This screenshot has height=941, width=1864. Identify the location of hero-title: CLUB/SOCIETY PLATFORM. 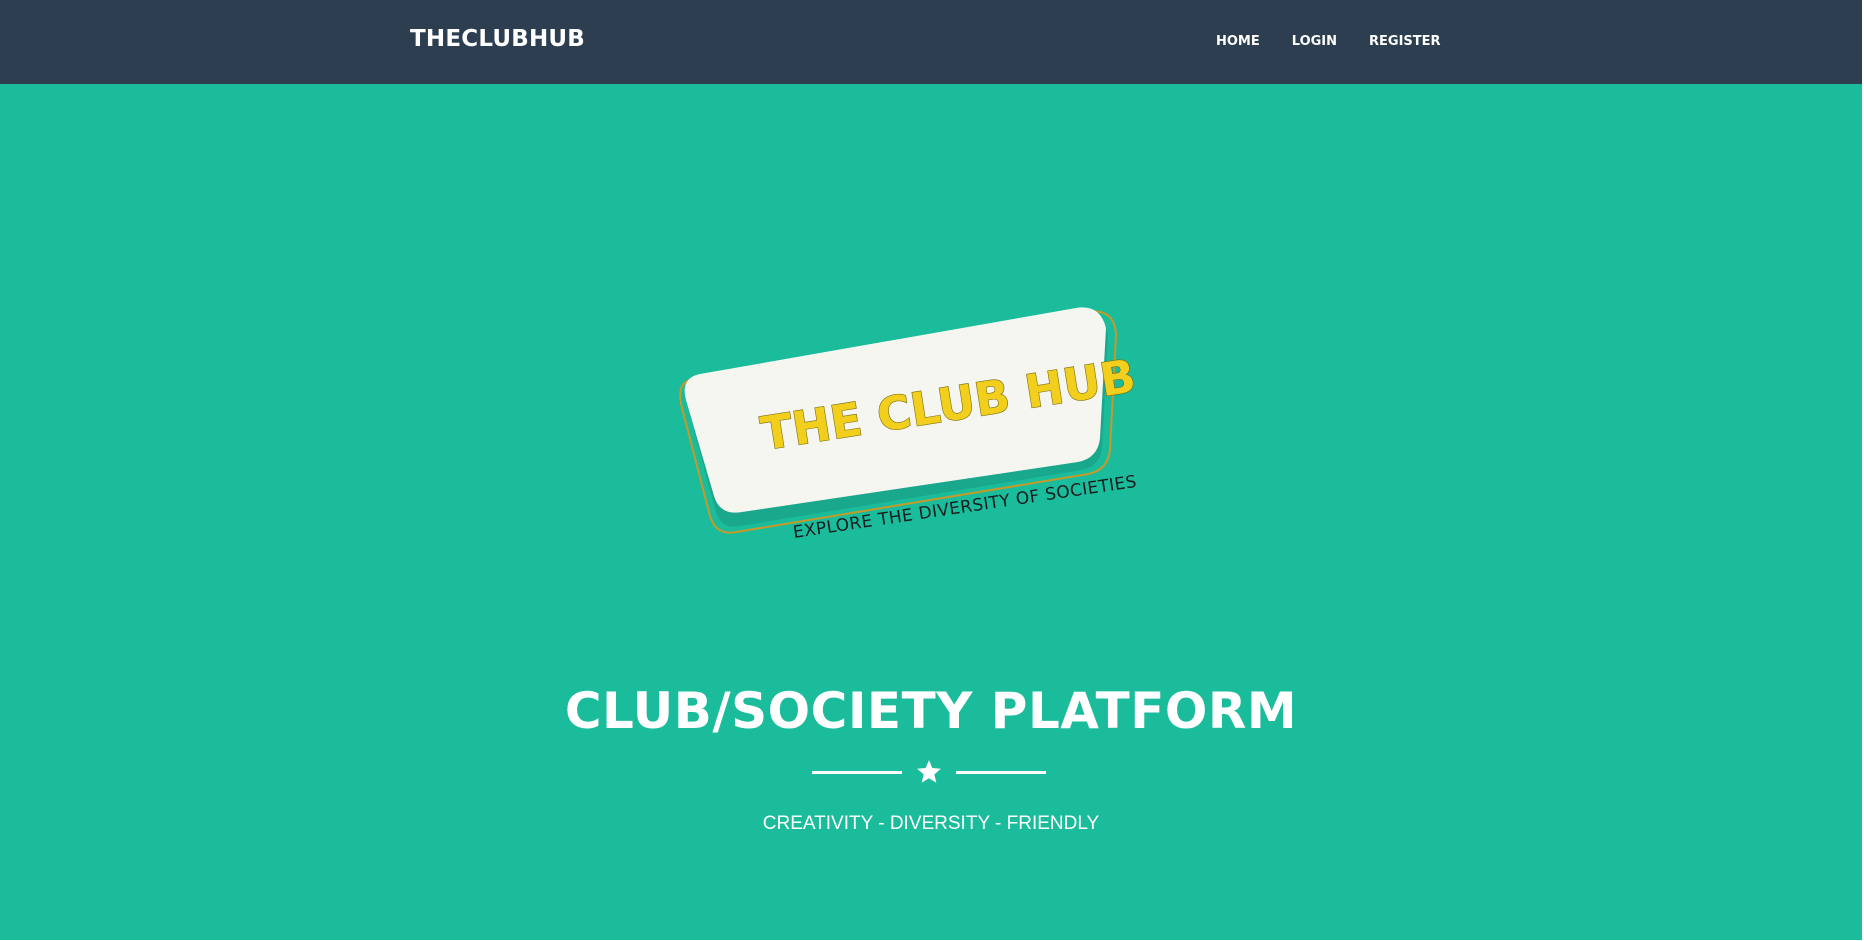
(931, 711).